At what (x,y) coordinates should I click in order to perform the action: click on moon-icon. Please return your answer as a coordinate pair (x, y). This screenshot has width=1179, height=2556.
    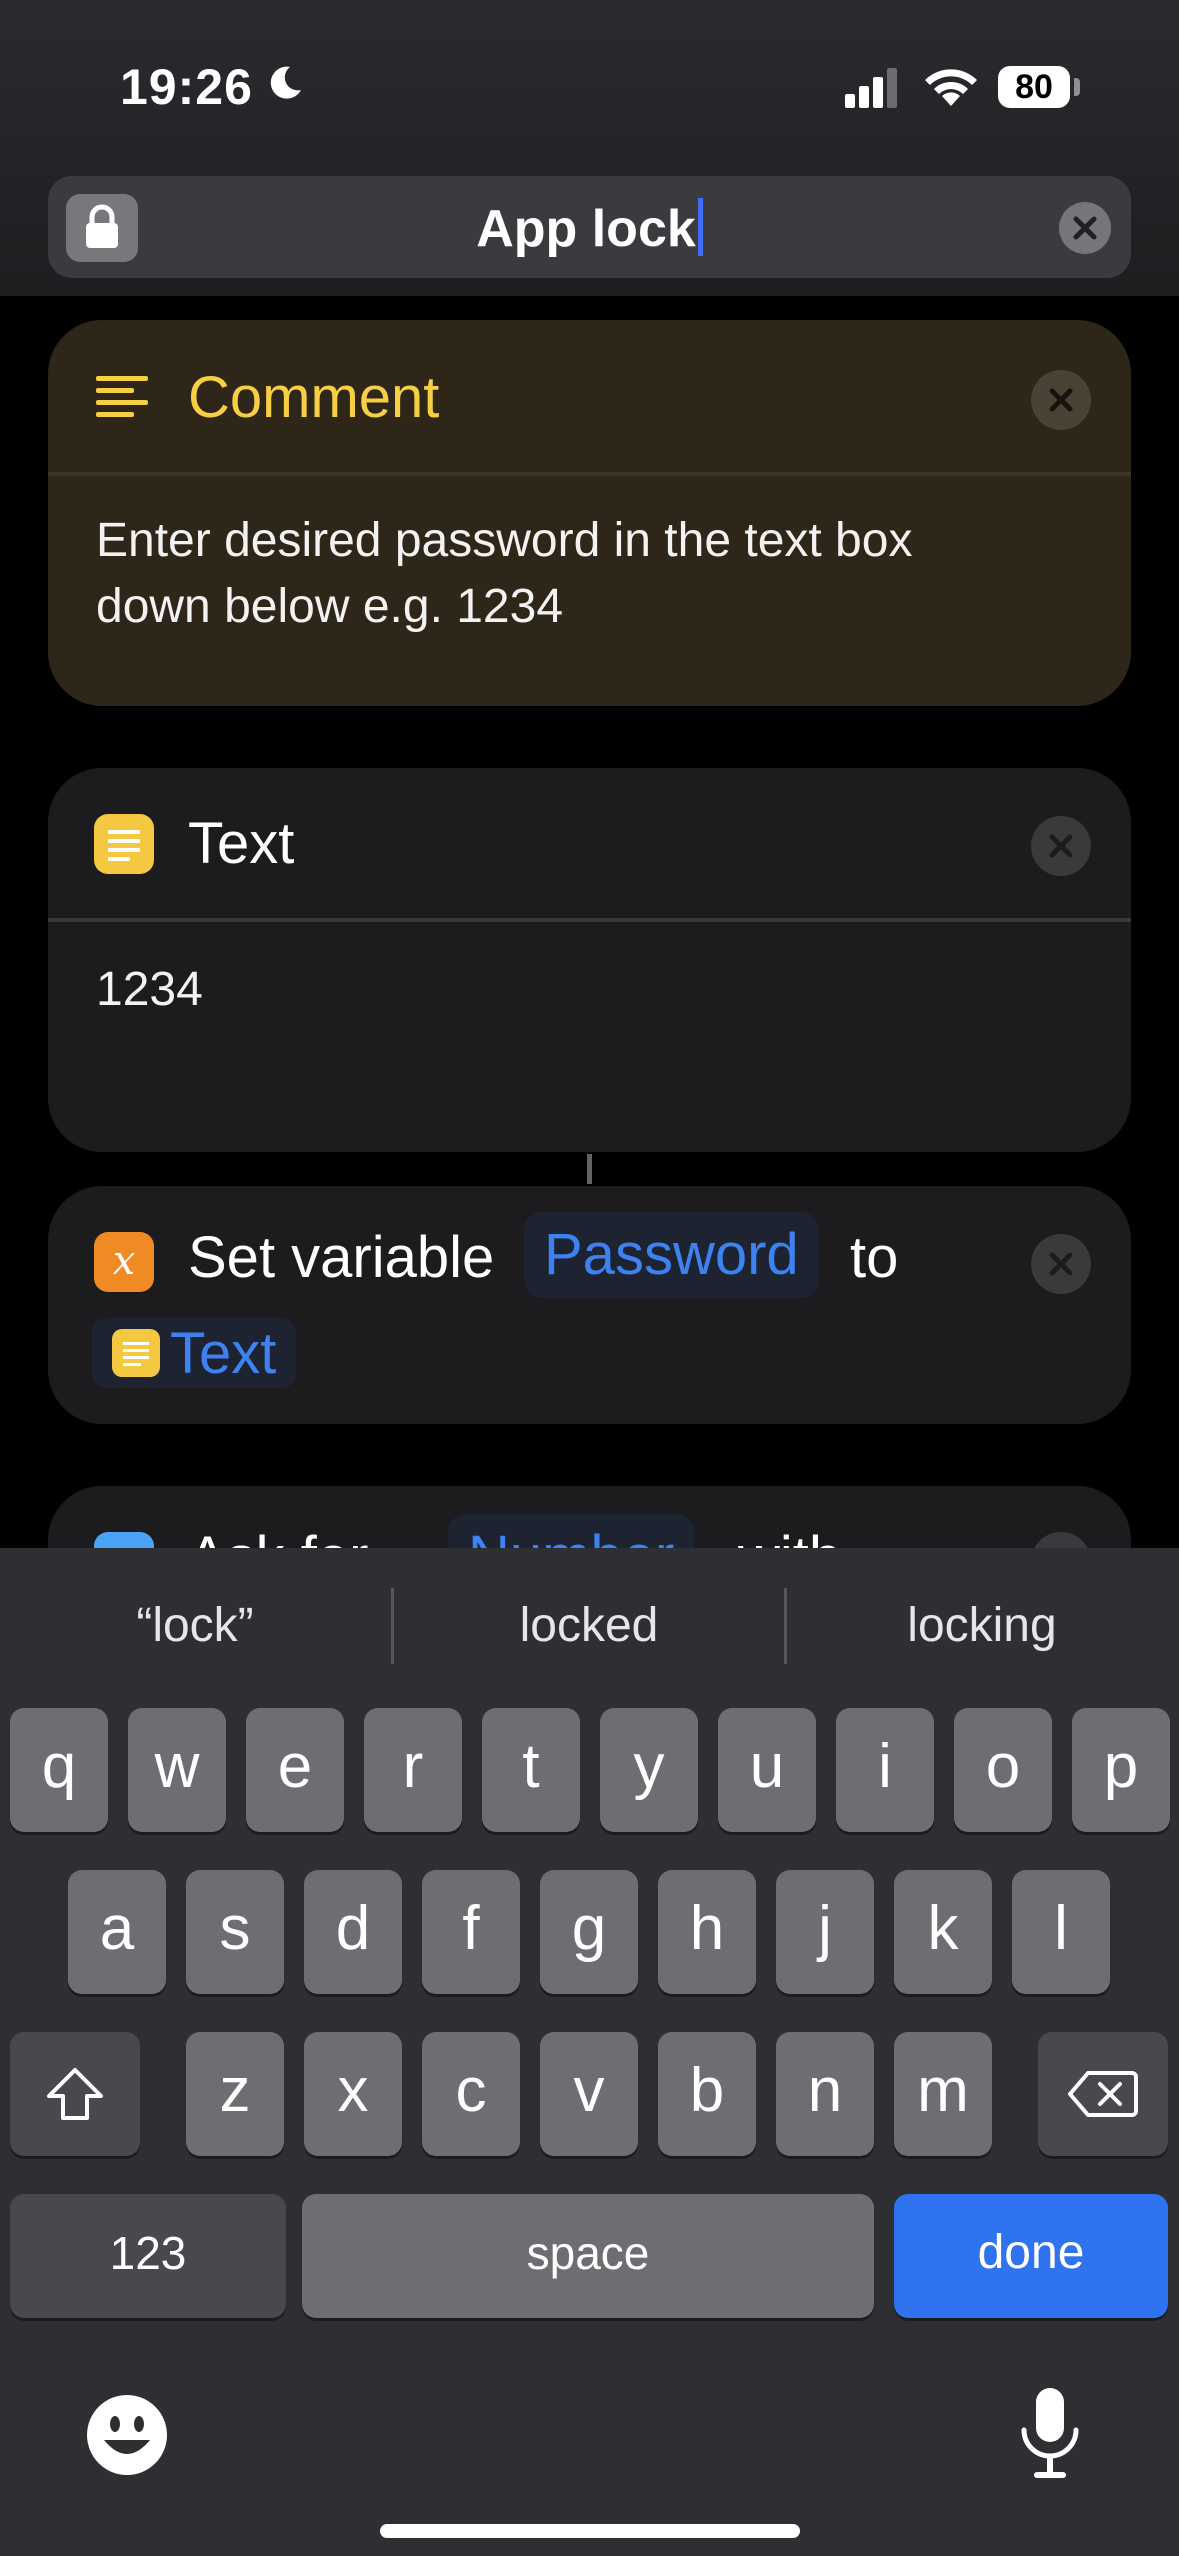
    Looking at the image, I should click on (285, 82).